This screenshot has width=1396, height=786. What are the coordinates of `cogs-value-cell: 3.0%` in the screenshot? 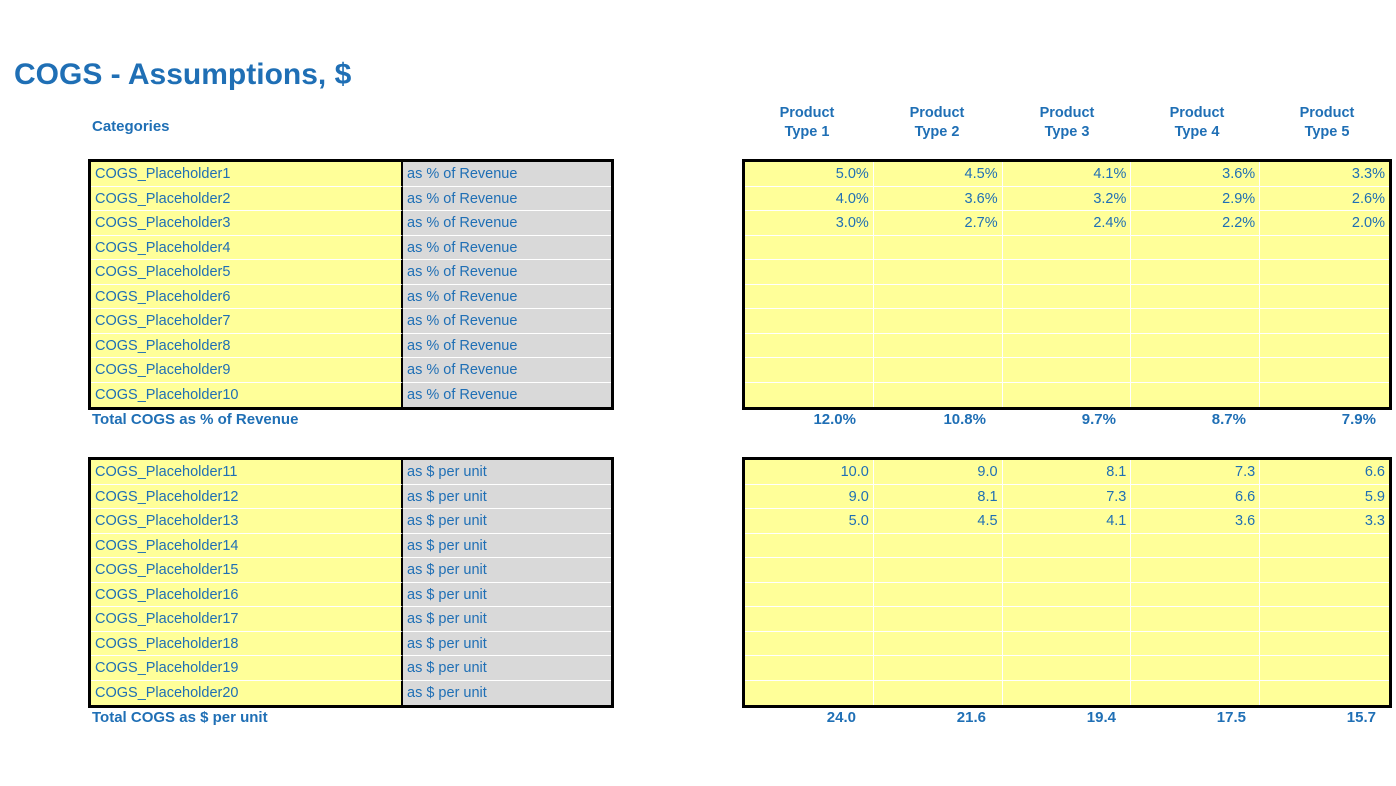 It's located at (809, 223).